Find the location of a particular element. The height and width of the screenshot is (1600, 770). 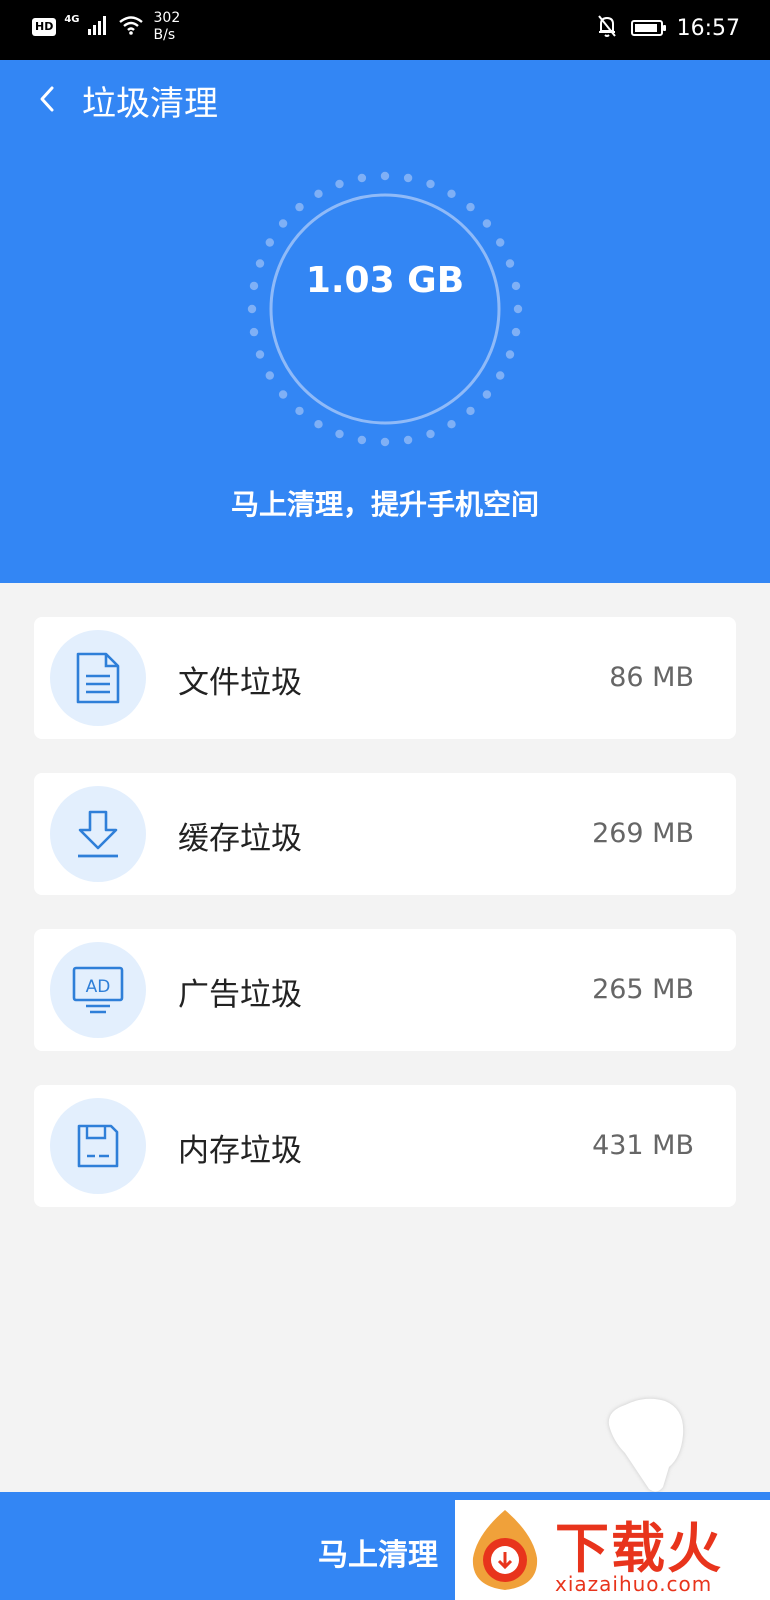

wifi-icon is located at coordinates (131, 27).